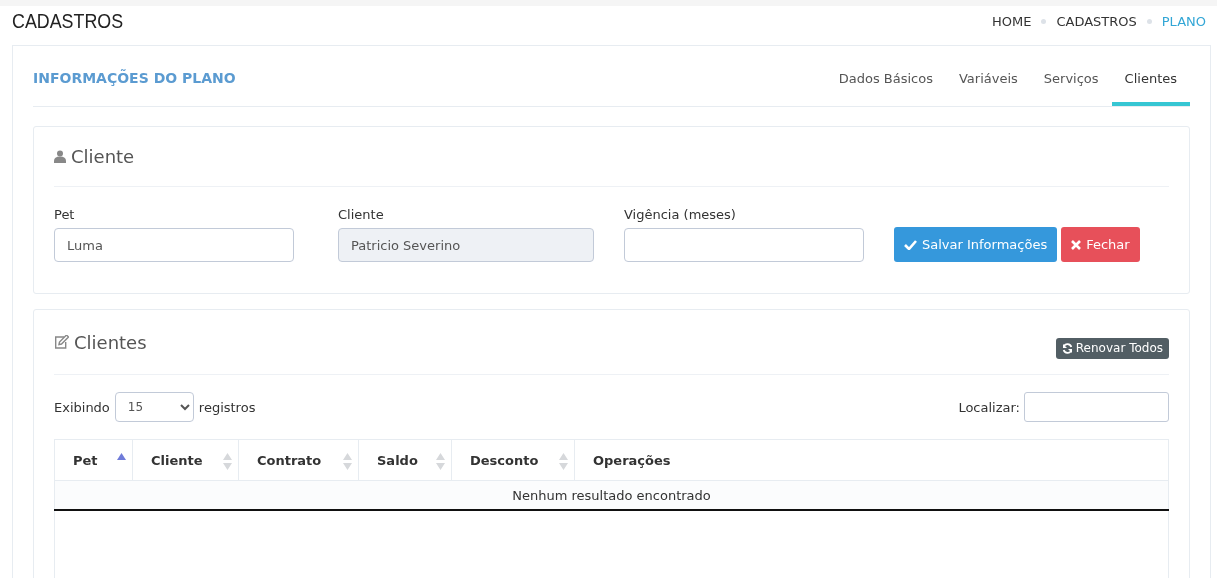 Image resolution: width=1217 pixels, height=578 pixels. I want to click on breadcrumb-link: CADASTROS, so click(1096, 21).